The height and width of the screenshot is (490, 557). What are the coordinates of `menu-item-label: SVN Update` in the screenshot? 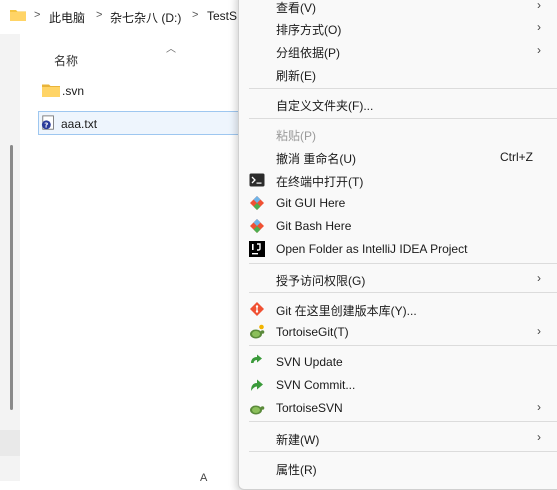 It's located at (309, 362).